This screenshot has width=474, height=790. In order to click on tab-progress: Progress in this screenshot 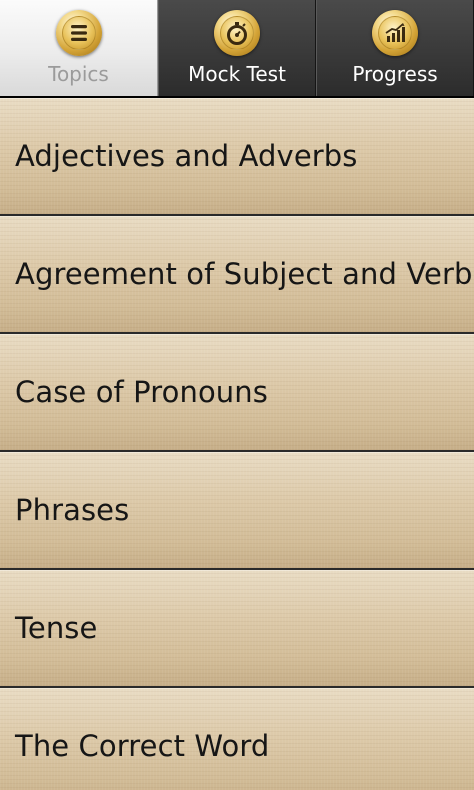, I will do `click(395, 48)`.